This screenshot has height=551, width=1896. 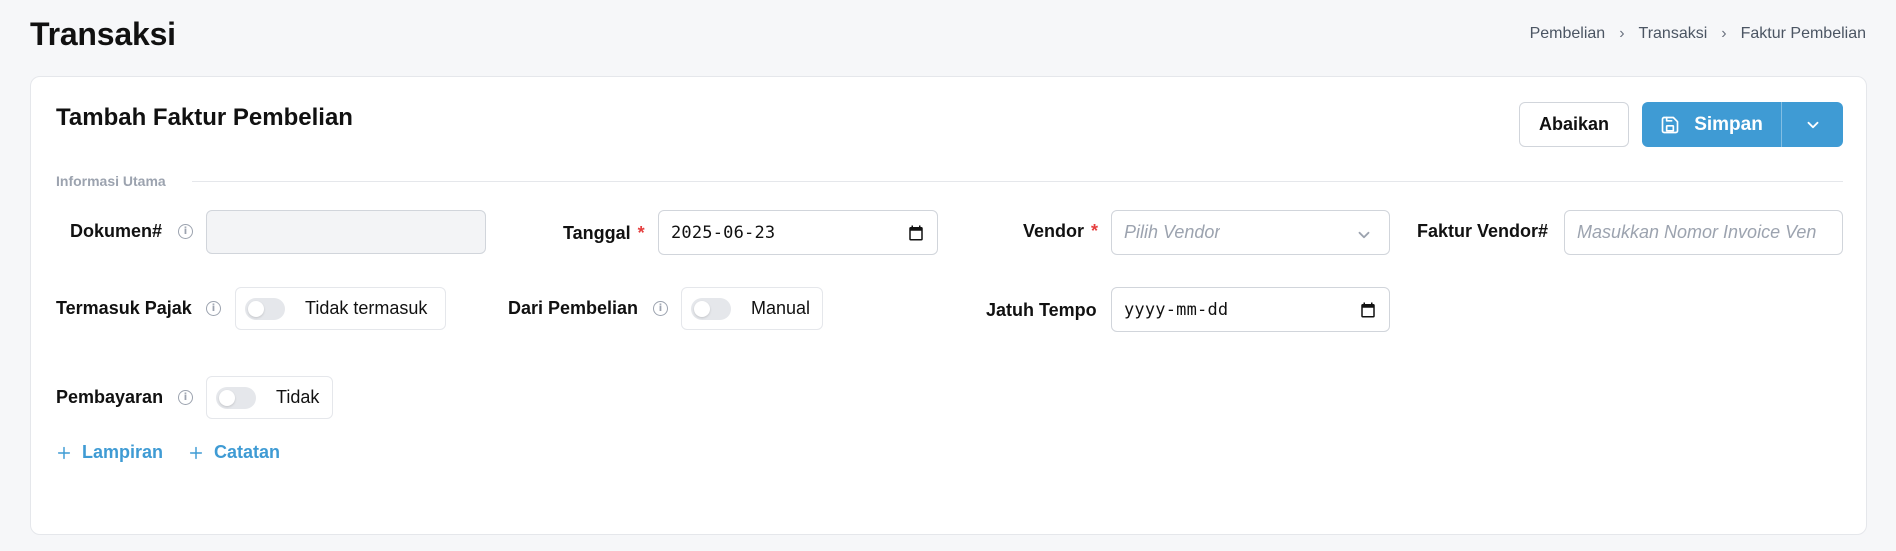 I want to click on tanggal-label-text: Tanggal, so click(x=597, y=233).